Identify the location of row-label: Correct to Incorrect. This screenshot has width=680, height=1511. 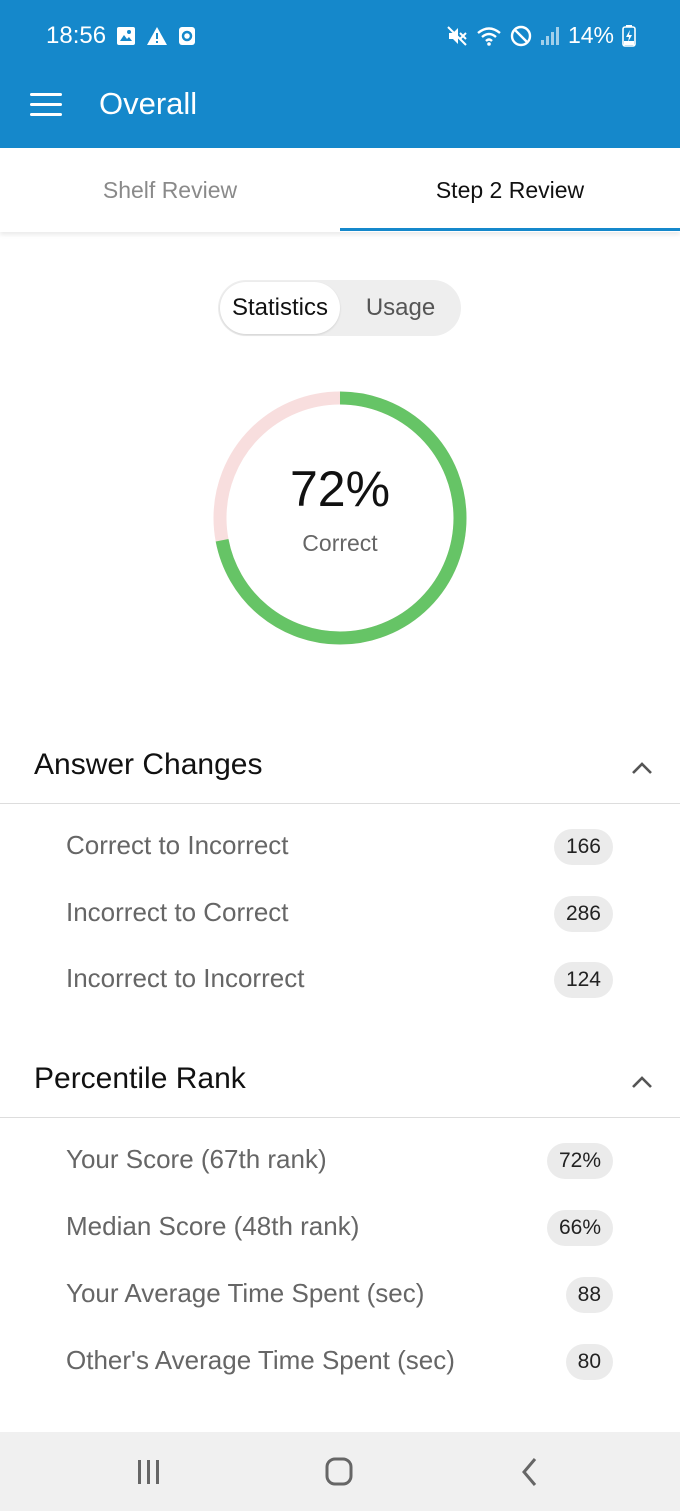
(177, 845).